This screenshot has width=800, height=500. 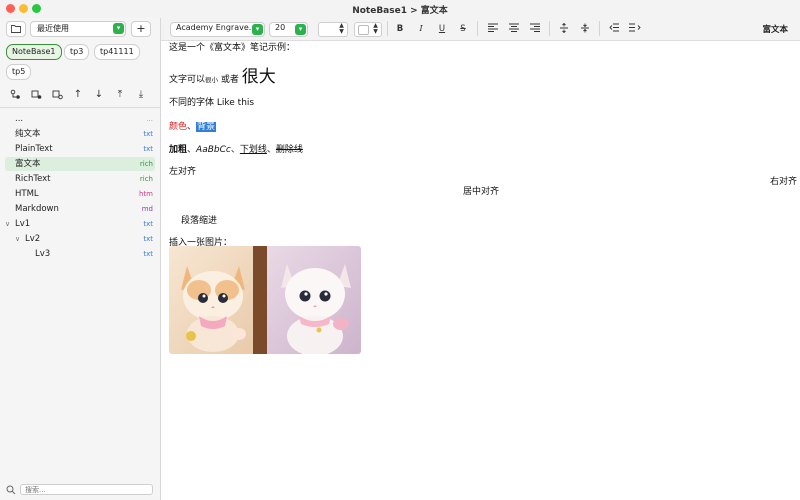 I want to click on italic-text: AaBbCc, so click(x=213, y=150).